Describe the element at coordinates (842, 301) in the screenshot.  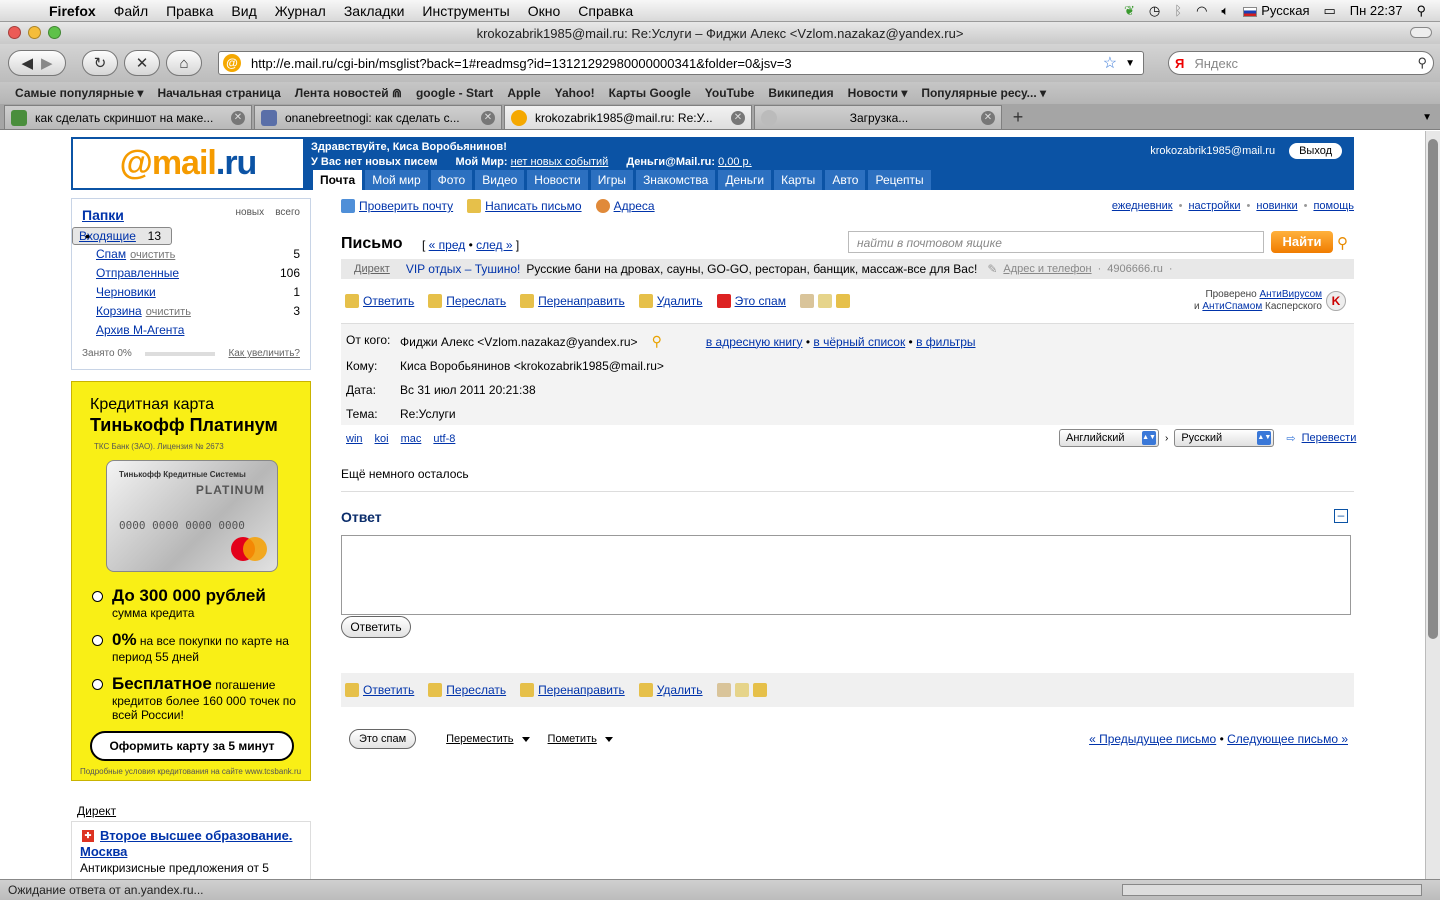
I see `save-button` at that location.